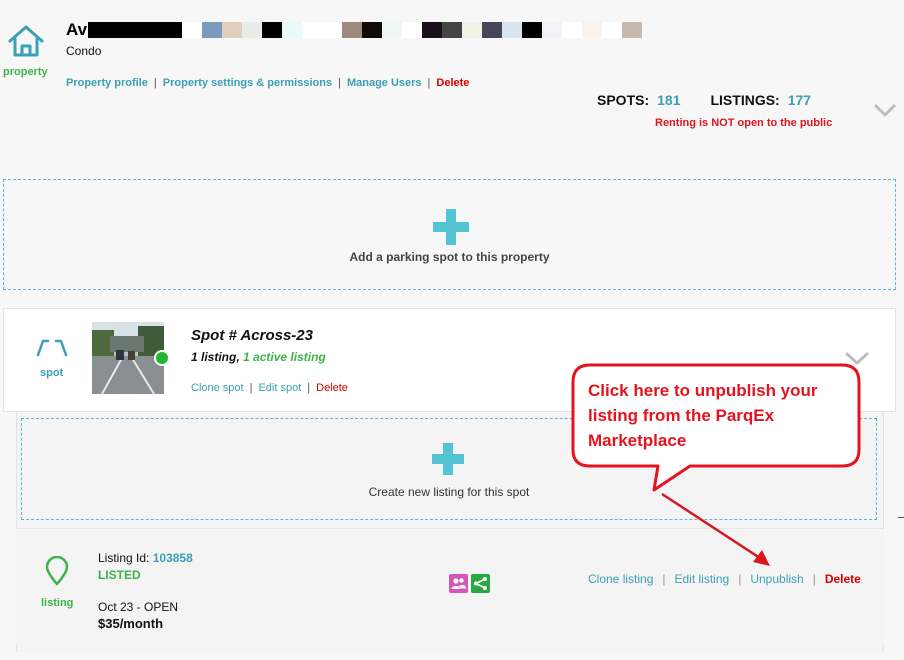 This screenshot has height=660, width=904. Describe the element at coordinates (162, 358) in the screenshot. I see `active-status-dot` at that location.